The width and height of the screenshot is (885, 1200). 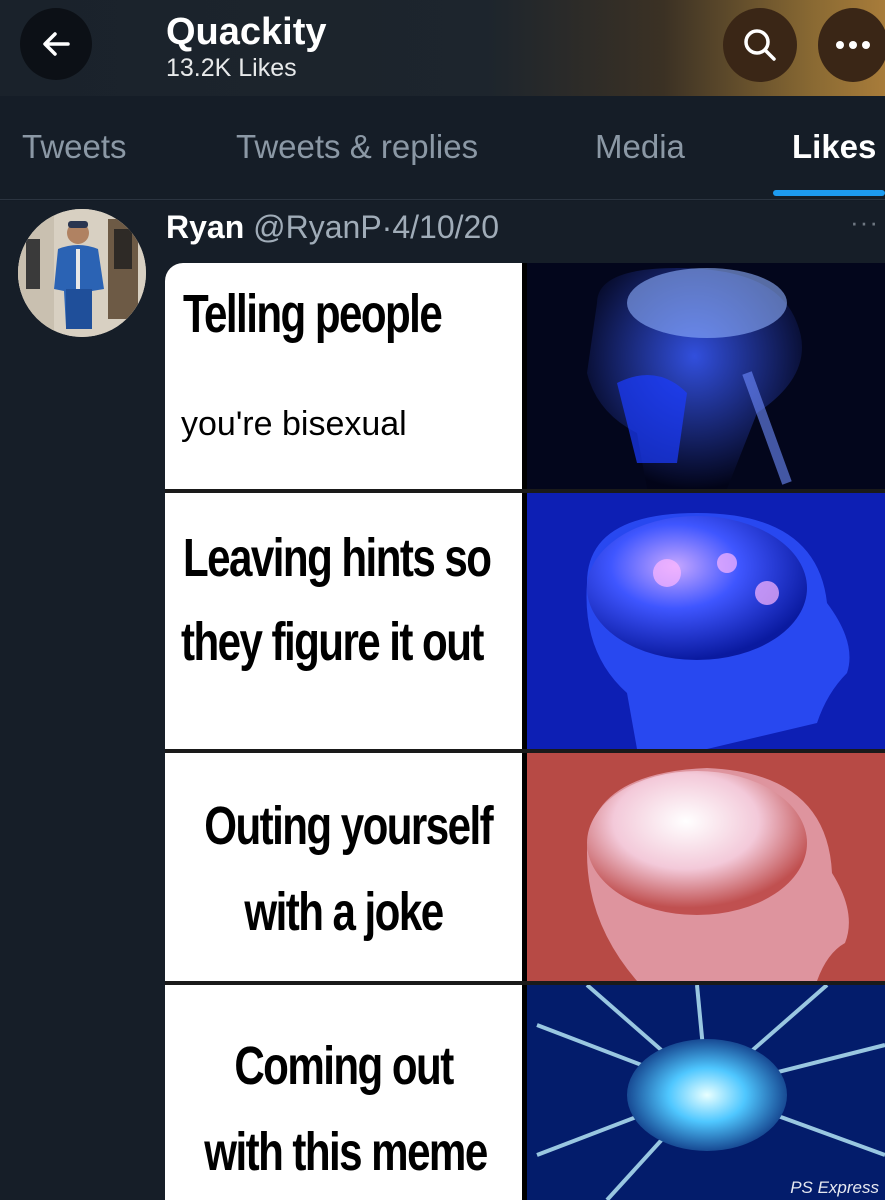 What do you see at coordinates (343, 376) in the screenshot?
I see `panel-text: Telling people you're bisexual` at bounding box center [343, 376].